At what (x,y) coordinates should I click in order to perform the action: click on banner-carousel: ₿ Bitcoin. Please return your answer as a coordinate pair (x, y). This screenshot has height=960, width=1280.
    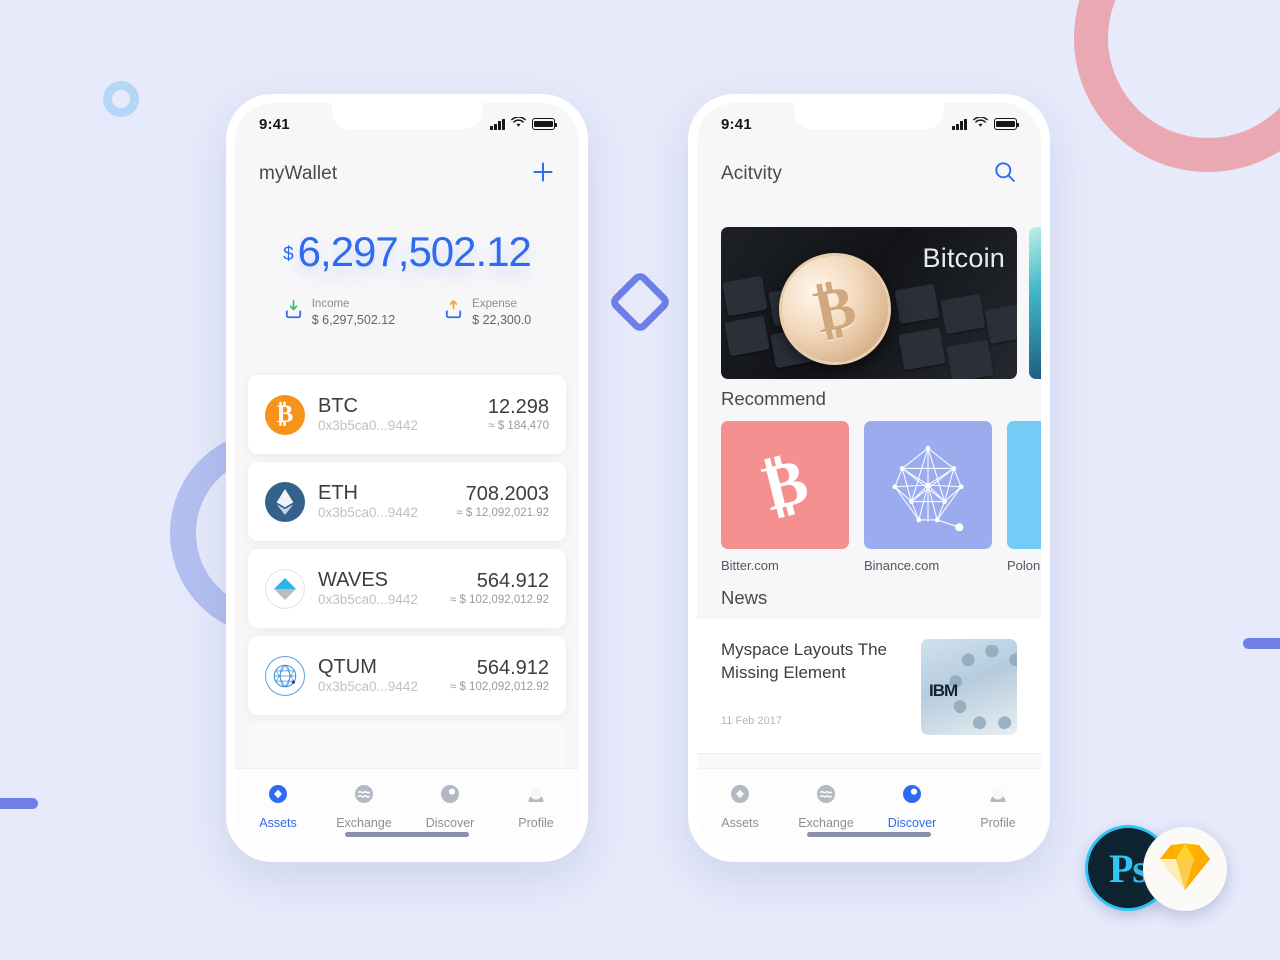
    Looking at the image, I should click on (869, 303).